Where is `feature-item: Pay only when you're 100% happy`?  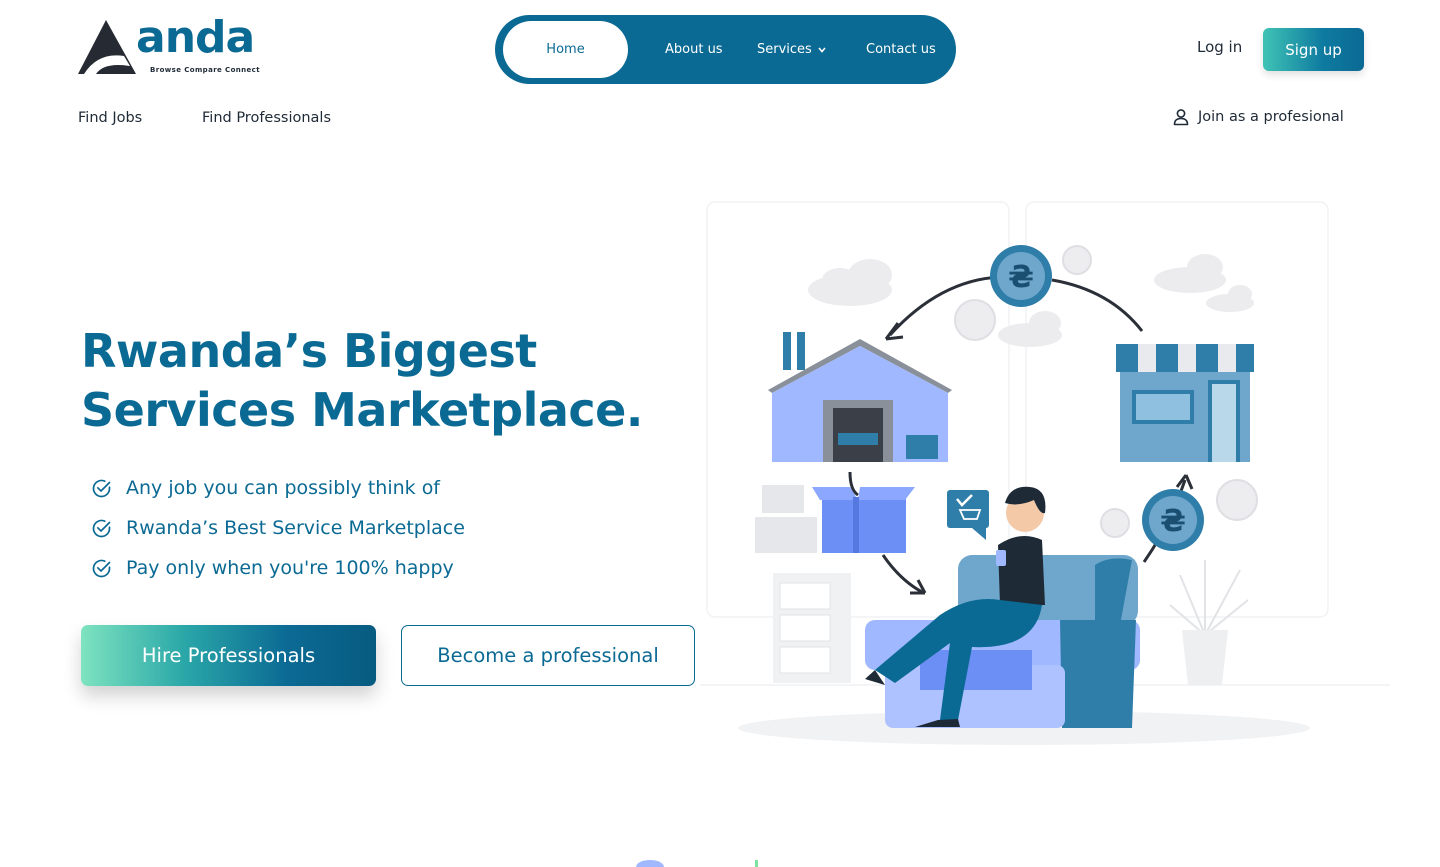 feature-item: Pay only when you're 100% happy is located at coordinates (278, 568).